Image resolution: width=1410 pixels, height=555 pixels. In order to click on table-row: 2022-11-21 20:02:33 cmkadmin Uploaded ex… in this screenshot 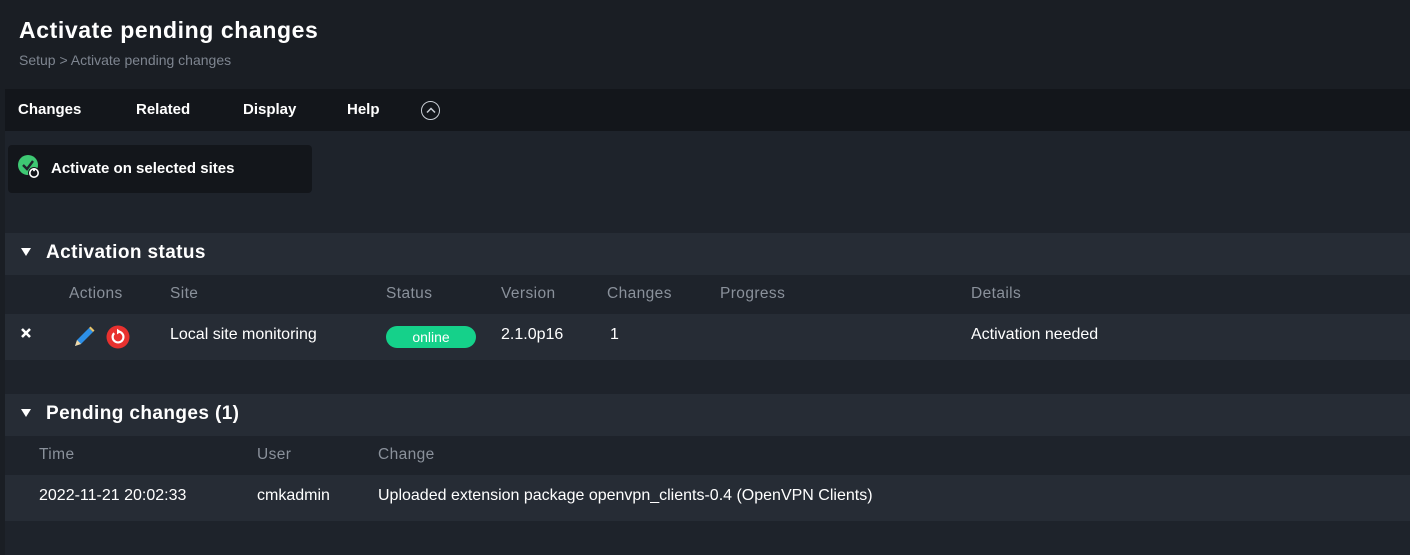, I will do `click(707, 498)`.